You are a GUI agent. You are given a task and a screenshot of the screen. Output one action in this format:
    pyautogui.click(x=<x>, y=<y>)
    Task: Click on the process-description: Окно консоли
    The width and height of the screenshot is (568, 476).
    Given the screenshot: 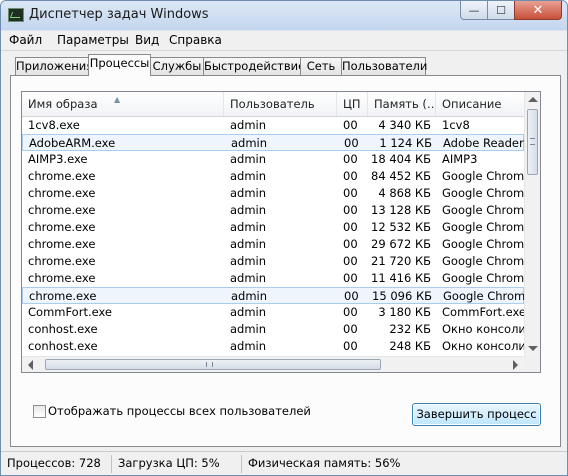 What is the action you would take?
    pyautogui.click(x=483, y=346)
    